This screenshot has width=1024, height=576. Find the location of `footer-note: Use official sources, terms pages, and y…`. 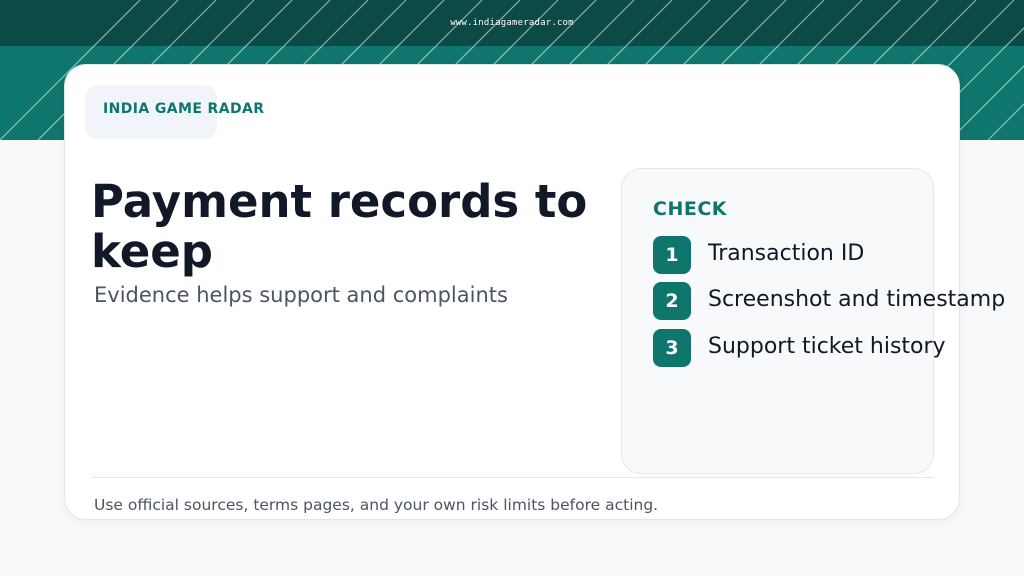

footer-note: Use official sources, terms pages, and y… is located at coordinates (376, 505).